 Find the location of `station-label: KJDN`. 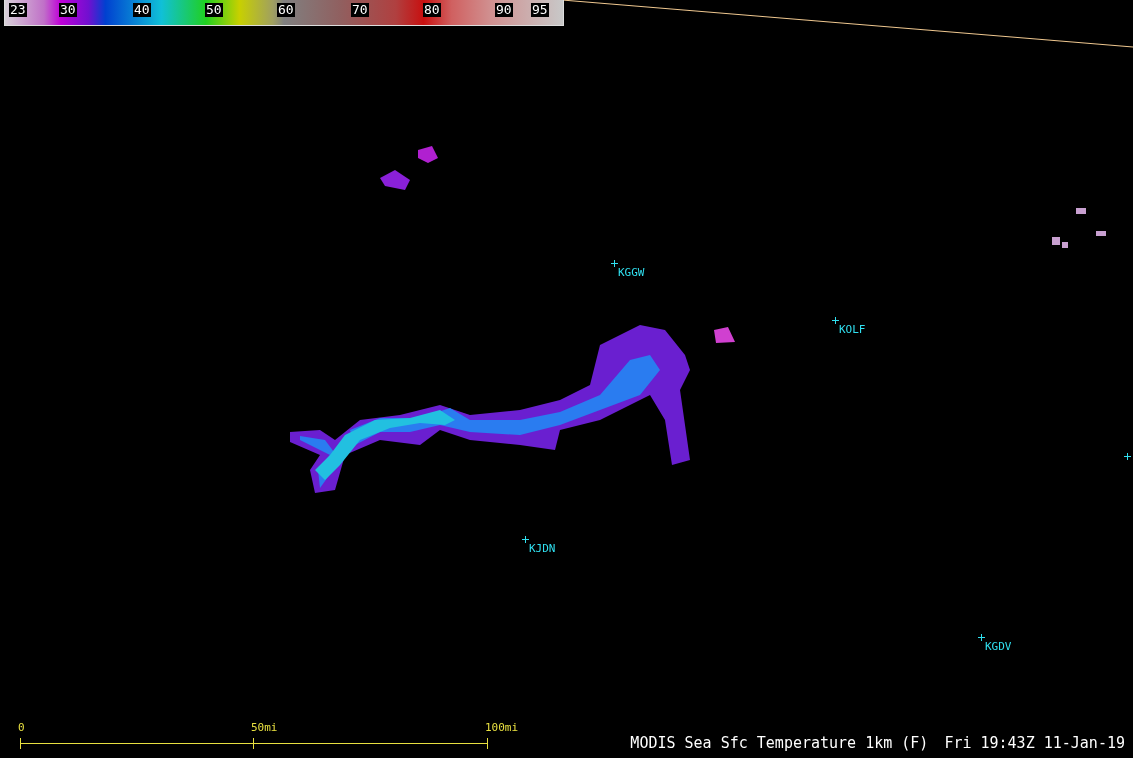

station-label: KJDN is located at coordinates (542, 549).